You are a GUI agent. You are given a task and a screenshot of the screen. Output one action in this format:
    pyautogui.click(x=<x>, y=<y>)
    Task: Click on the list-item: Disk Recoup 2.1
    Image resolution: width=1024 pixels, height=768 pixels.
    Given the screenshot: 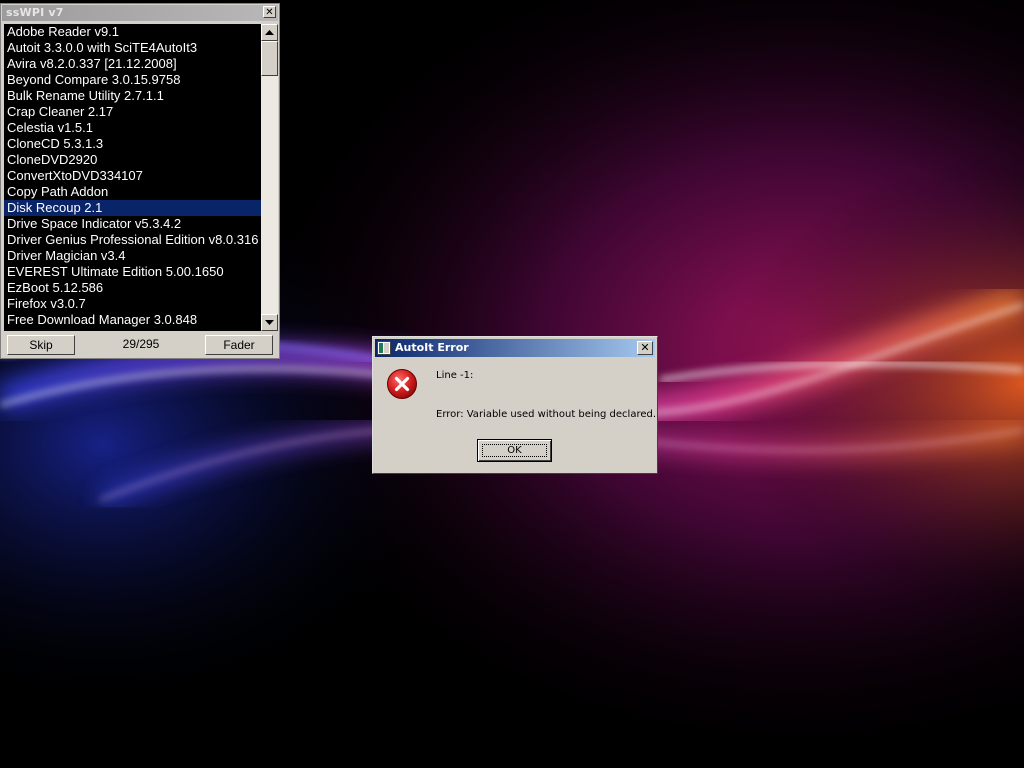 What is the action you would take?
    pyautogui.click(x=132, y=208)
    